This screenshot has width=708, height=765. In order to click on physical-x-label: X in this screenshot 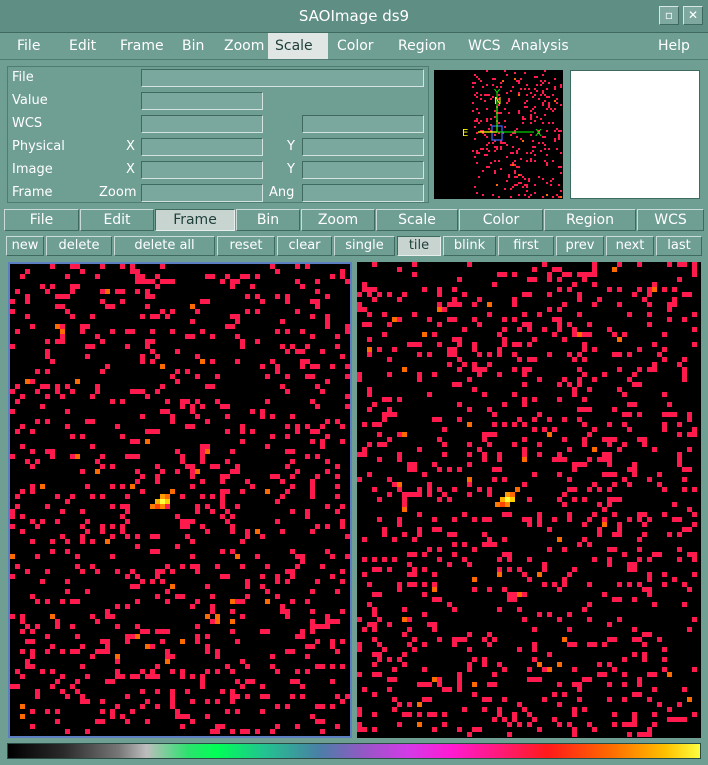, I will do `click(130, 146)`.